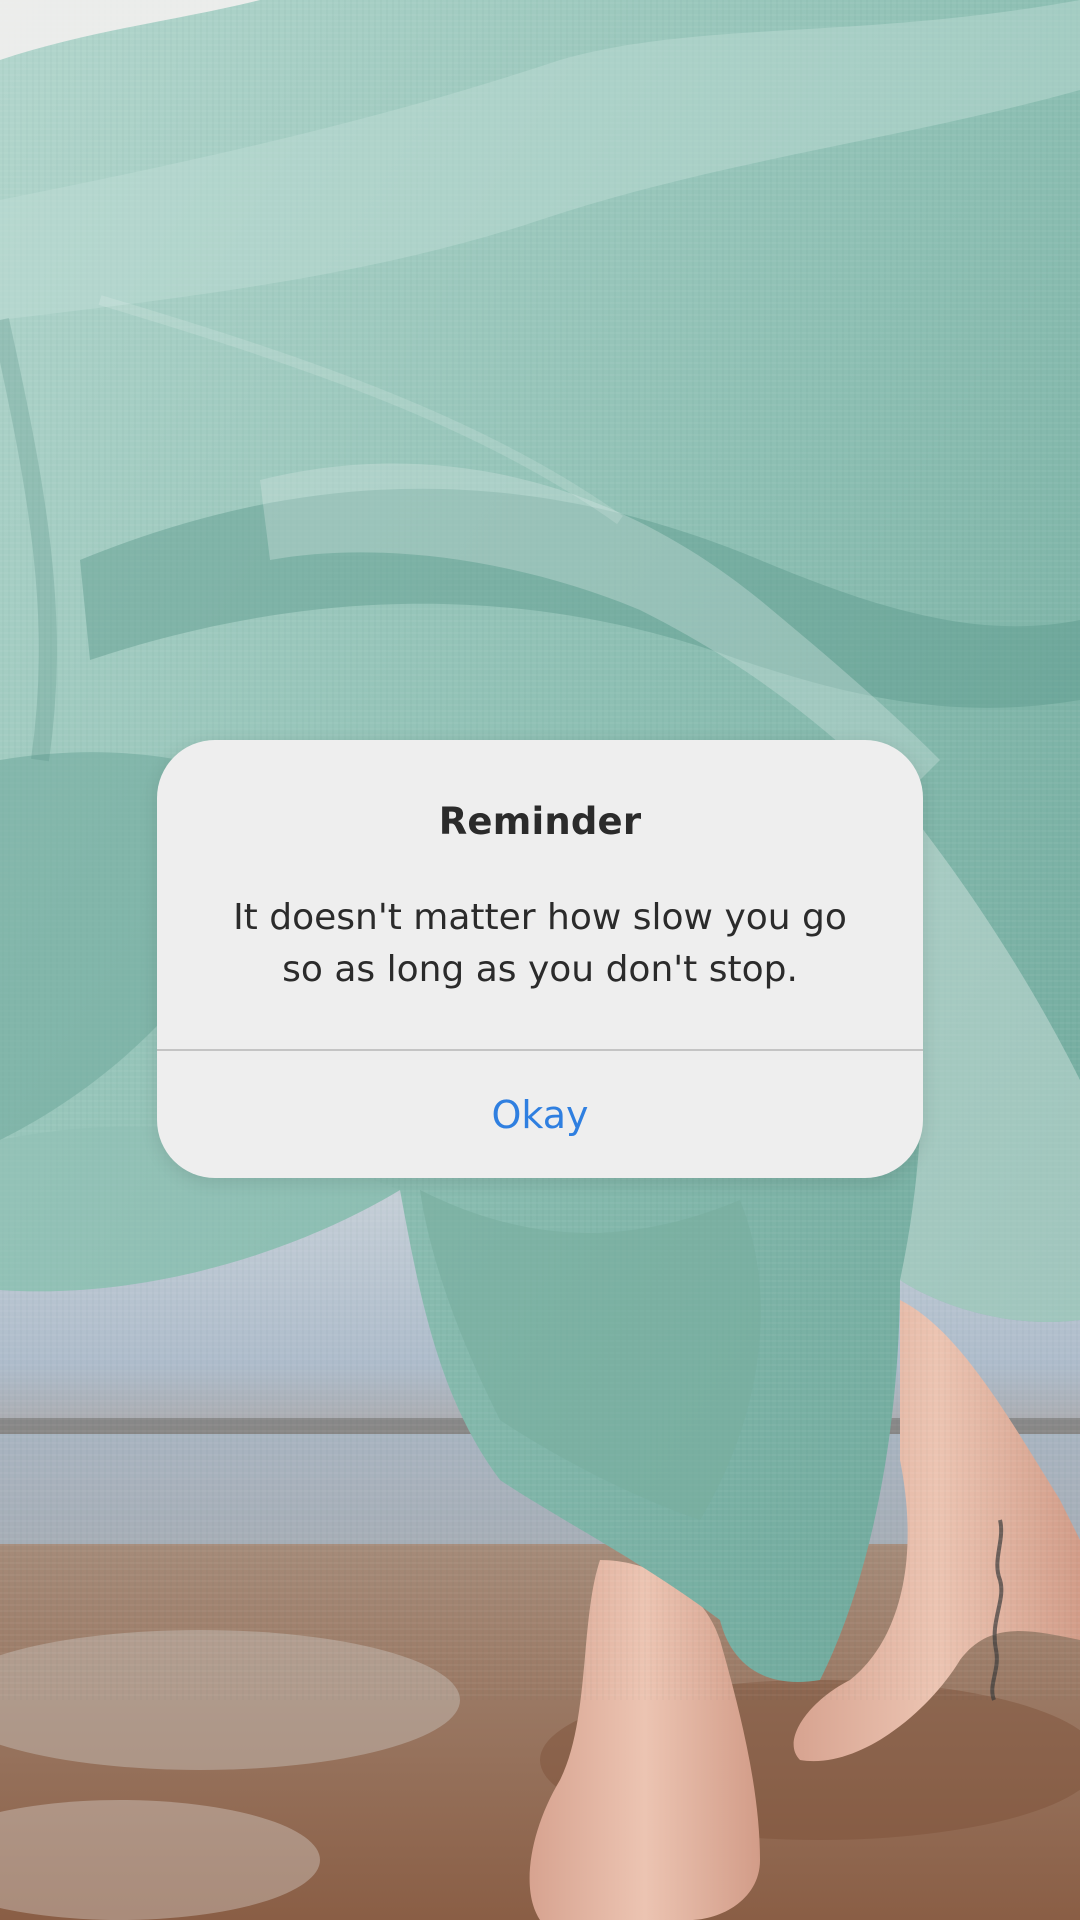 The image size is (1080, 1920). I want to click on dialog-message-line-2: so as long as you don't stop., so click(540, 969).